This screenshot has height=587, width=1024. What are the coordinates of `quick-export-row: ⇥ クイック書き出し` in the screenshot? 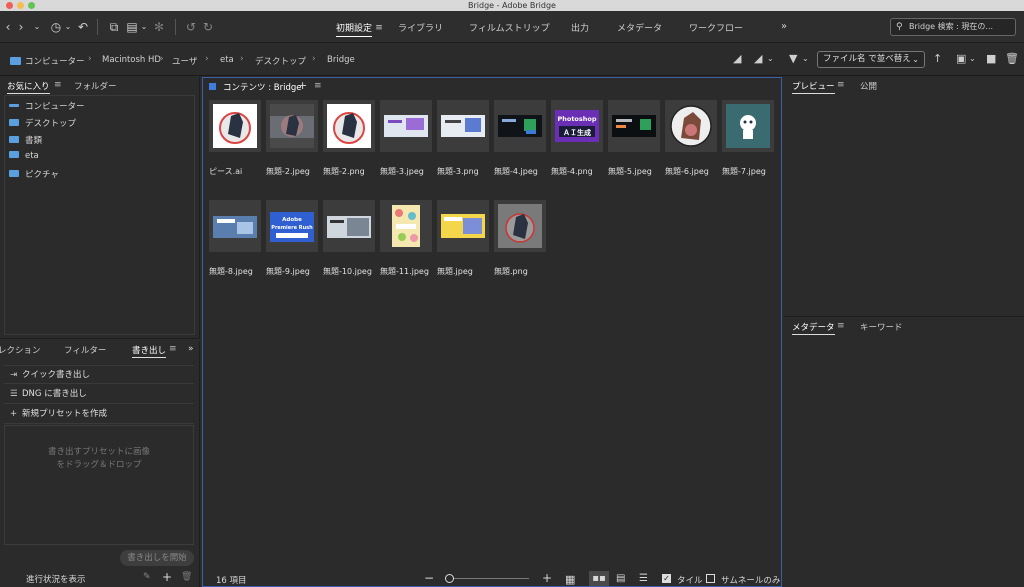 It's located at (99, 374).